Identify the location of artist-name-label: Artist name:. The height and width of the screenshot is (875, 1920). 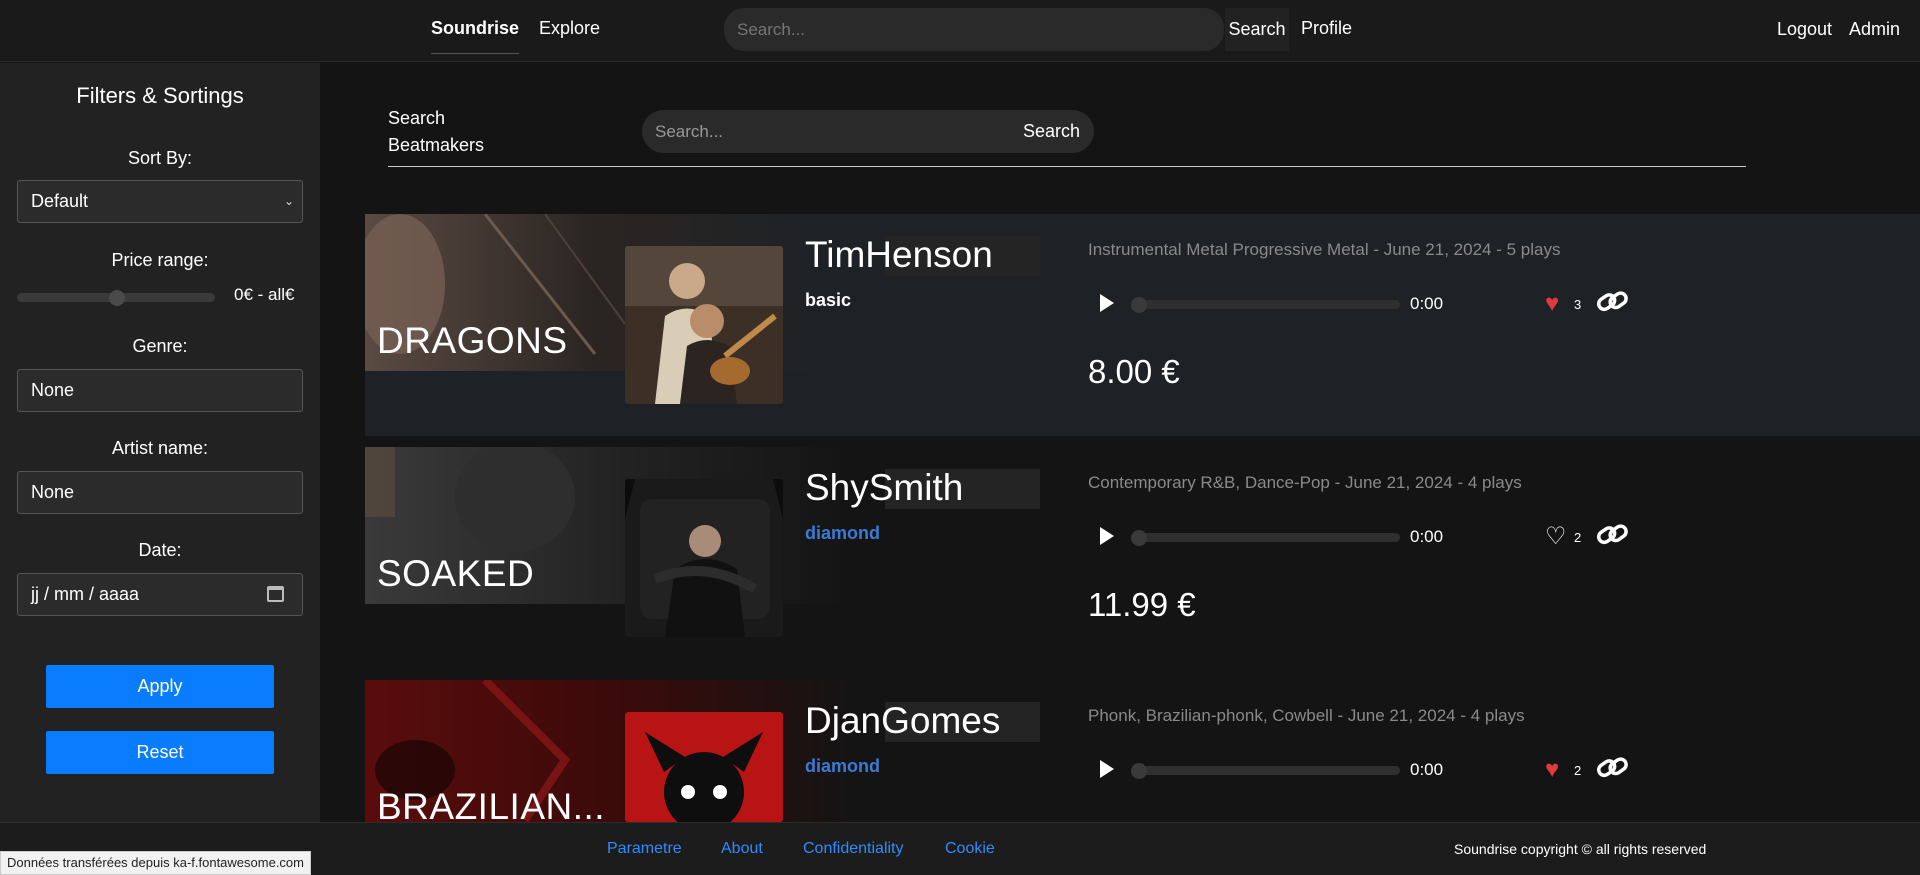
(160, 448).